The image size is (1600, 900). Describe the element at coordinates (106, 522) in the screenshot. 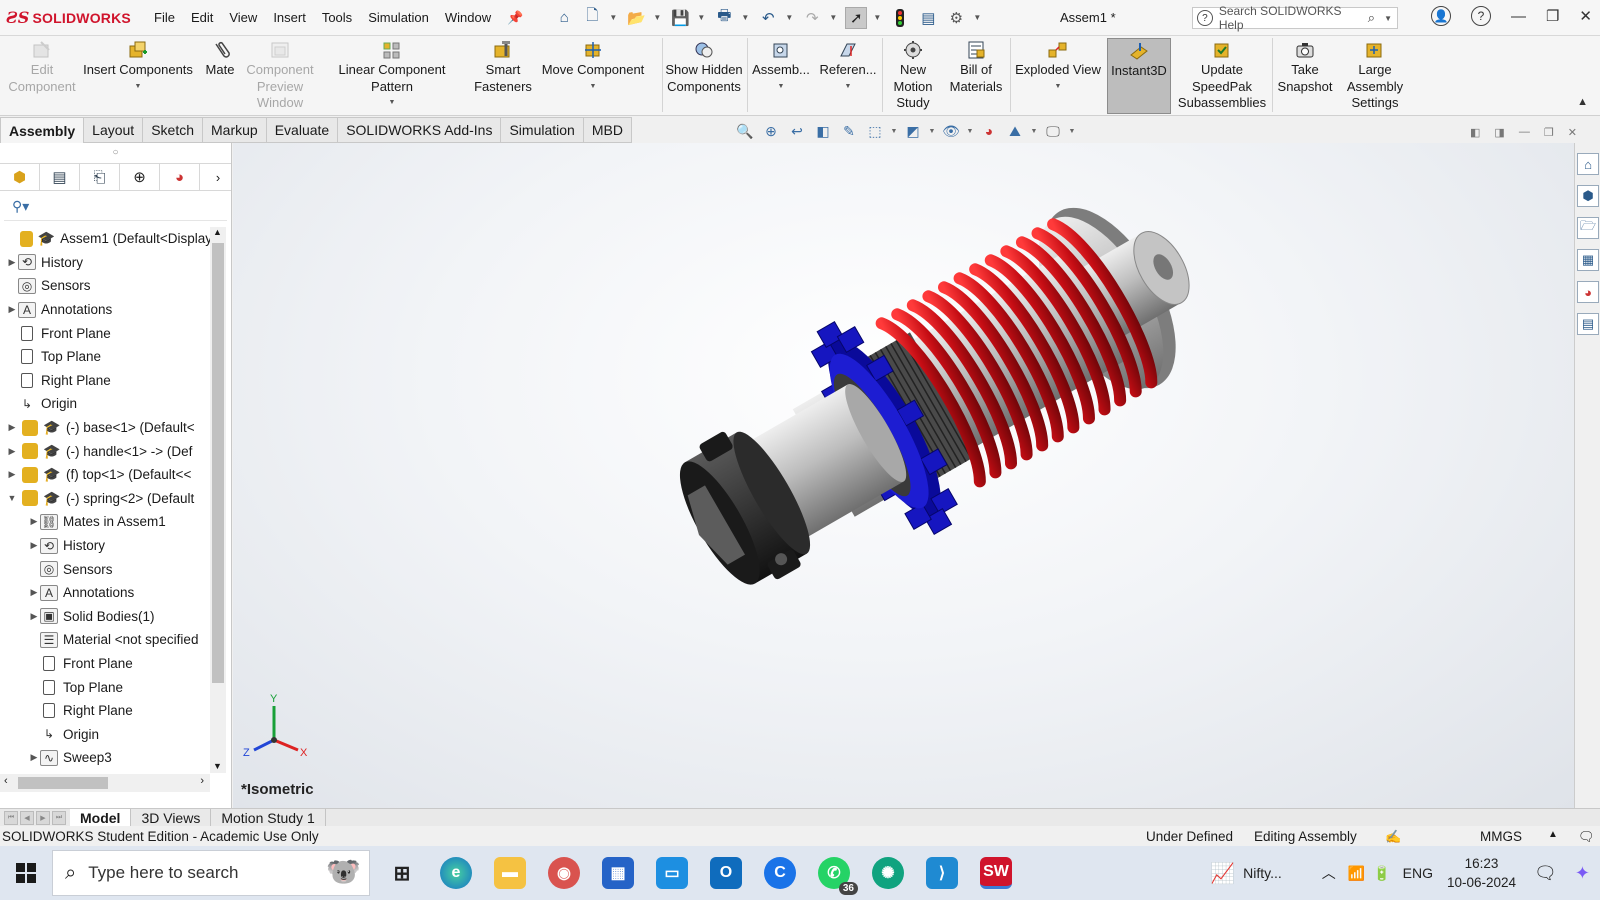

I see `tree-item: ▶ ⛓ Mates in Assem1` at that location.